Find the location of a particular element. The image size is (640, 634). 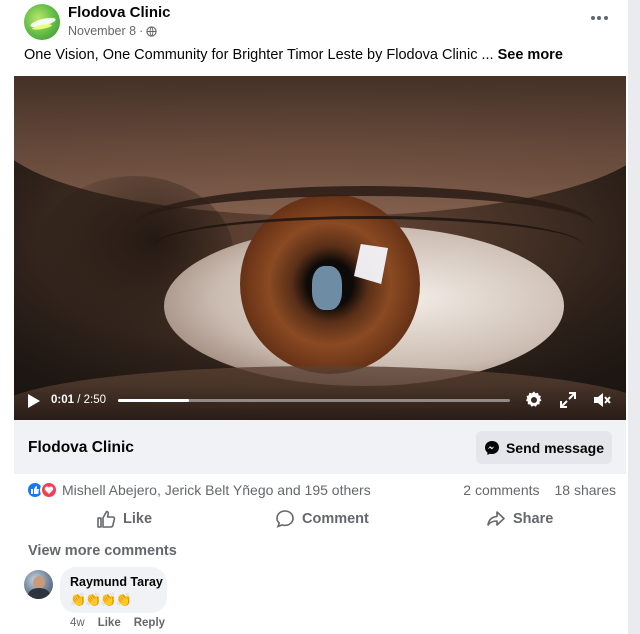

fullscreen-icon is located at coordinates (568, 400).